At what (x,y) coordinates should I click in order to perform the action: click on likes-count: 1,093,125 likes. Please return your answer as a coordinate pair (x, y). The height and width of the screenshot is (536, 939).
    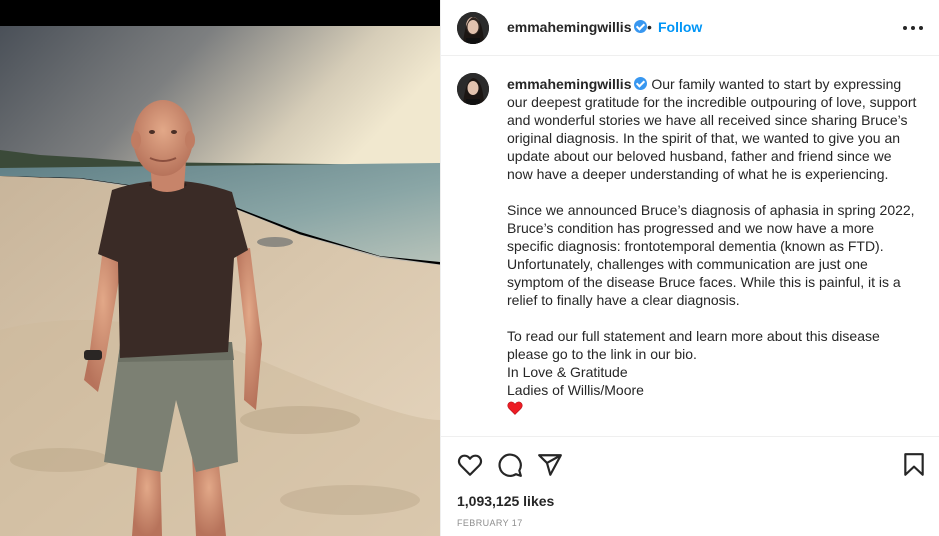
    Looking at the image, I should click on (505, 501).